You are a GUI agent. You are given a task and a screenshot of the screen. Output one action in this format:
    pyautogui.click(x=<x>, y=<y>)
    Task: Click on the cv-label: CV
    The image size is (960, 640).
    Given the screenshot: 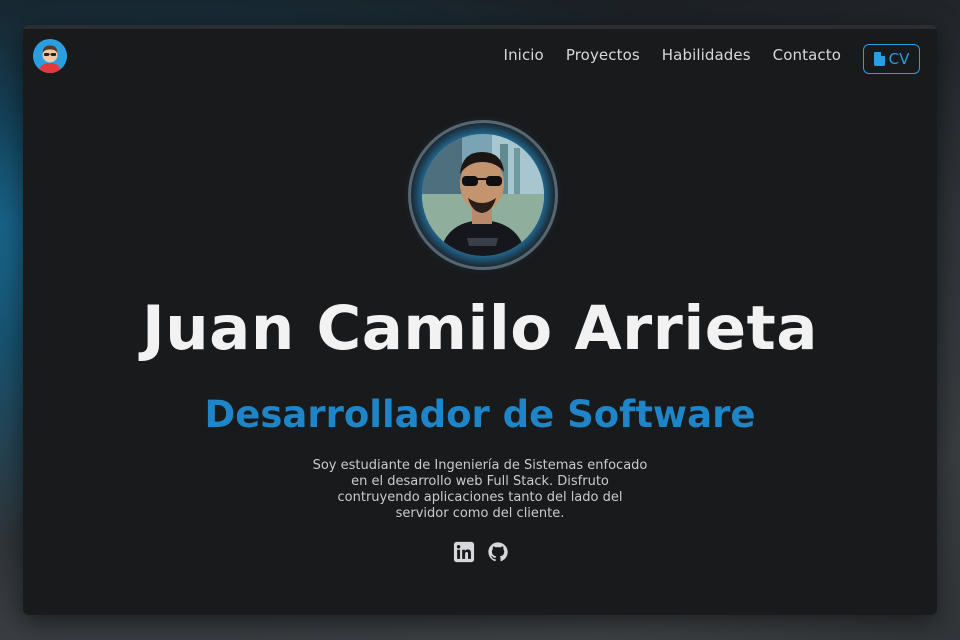 What is the action you would take?
    pyautogui.click(x=899, y=59)
    